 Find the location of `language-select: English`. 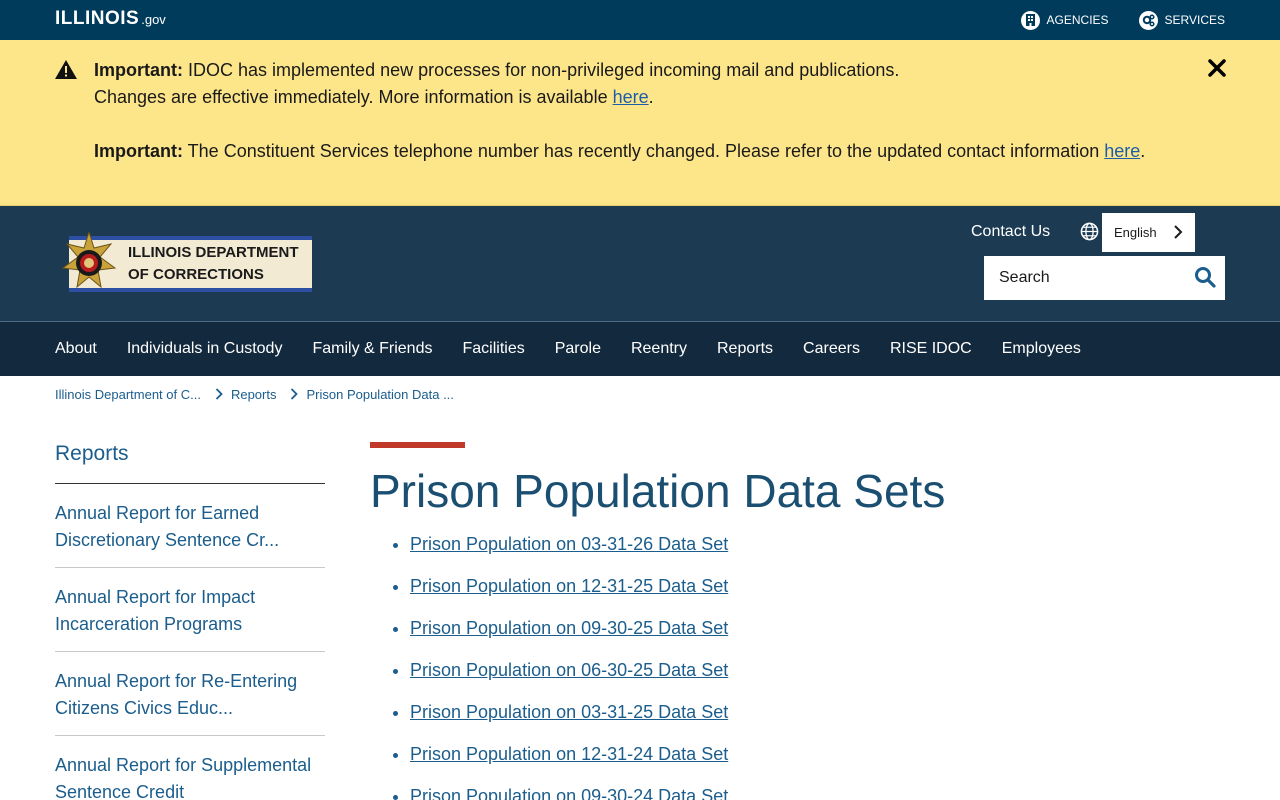

language-select: English is located at coordinates (1148, 232).